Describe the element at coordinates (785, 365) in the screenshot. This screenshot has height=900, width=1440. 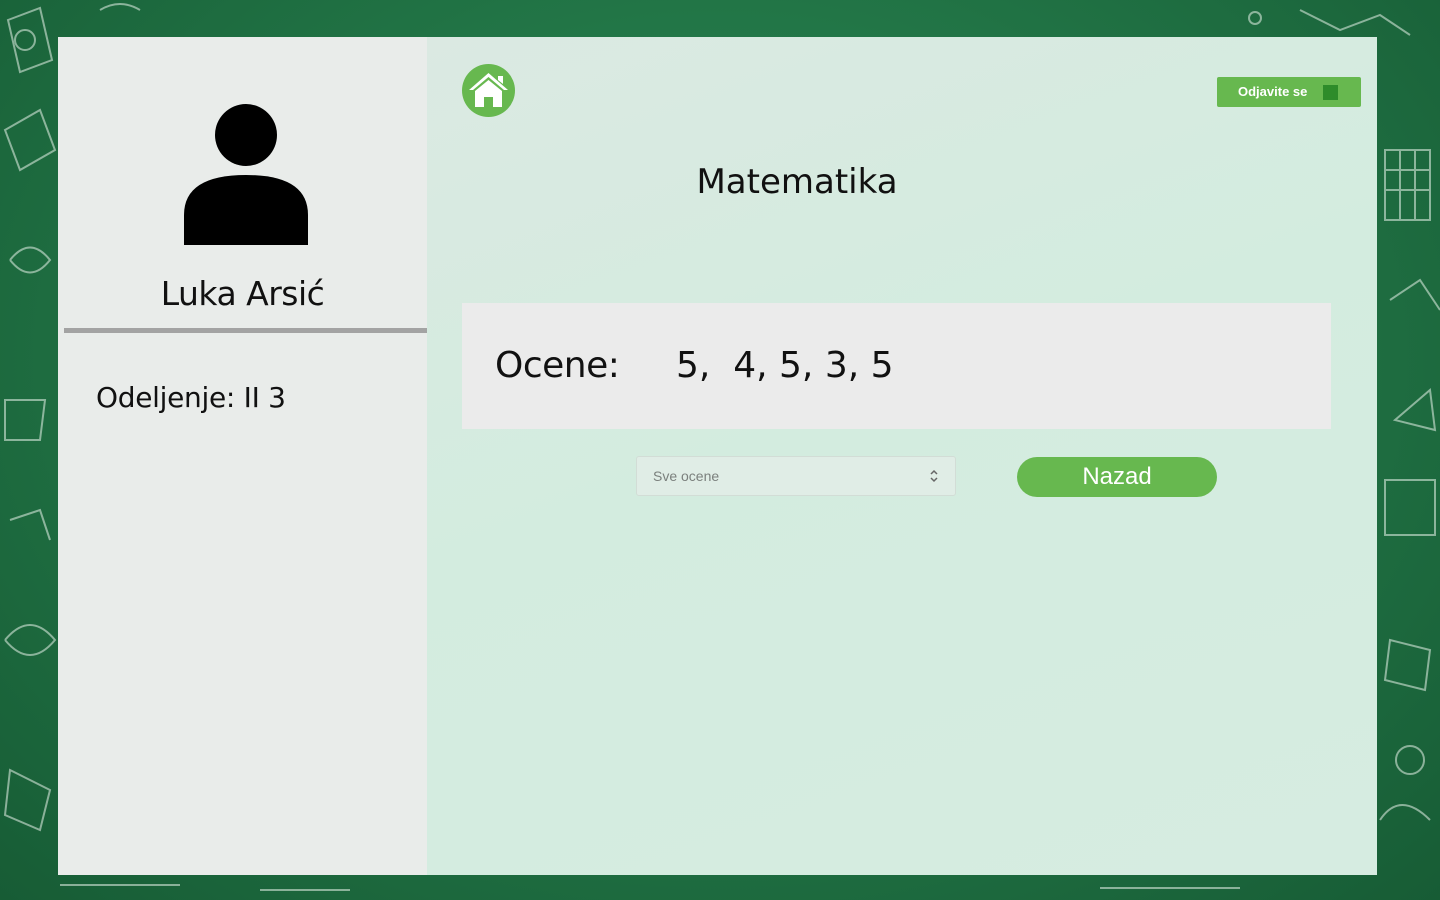
I see `grades-values: 5, 4, 5, 3, 5` at that location.